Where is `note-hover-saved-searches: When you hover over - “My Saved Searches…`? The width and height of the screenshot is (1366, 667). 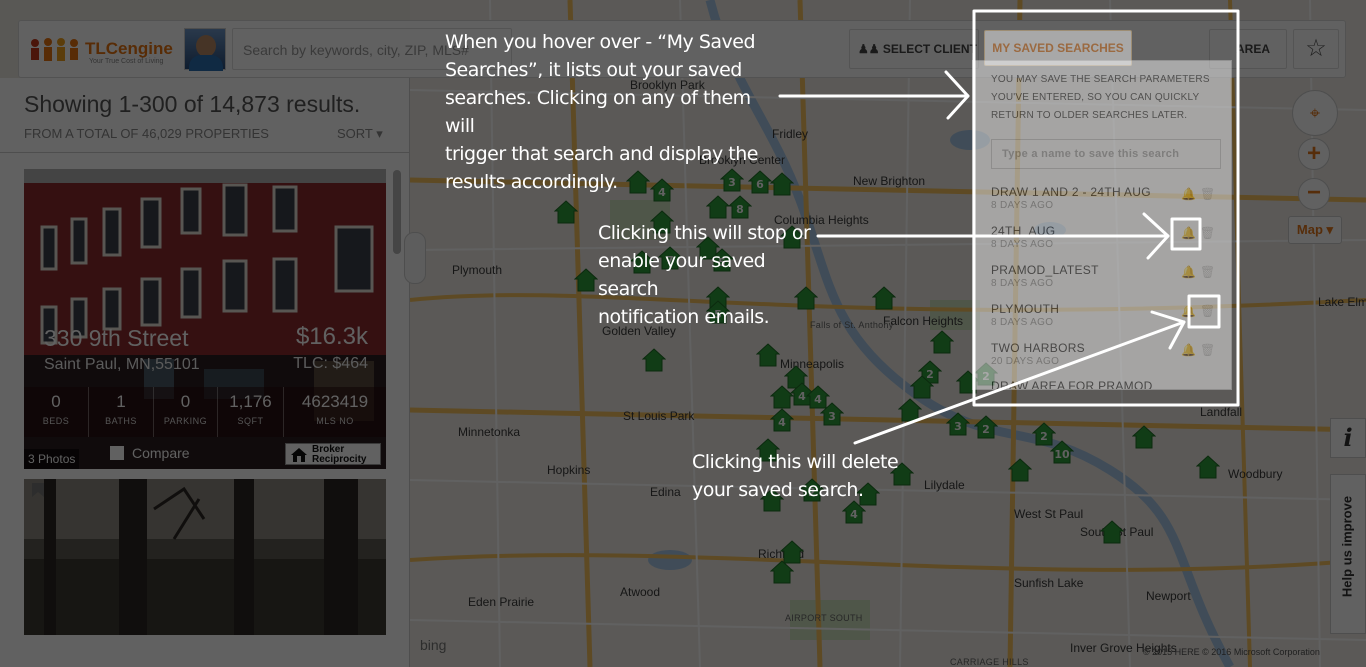 note-hover-saved-searches: When you hover over - “My Saved Searches… is located at coordinates (601, 112).